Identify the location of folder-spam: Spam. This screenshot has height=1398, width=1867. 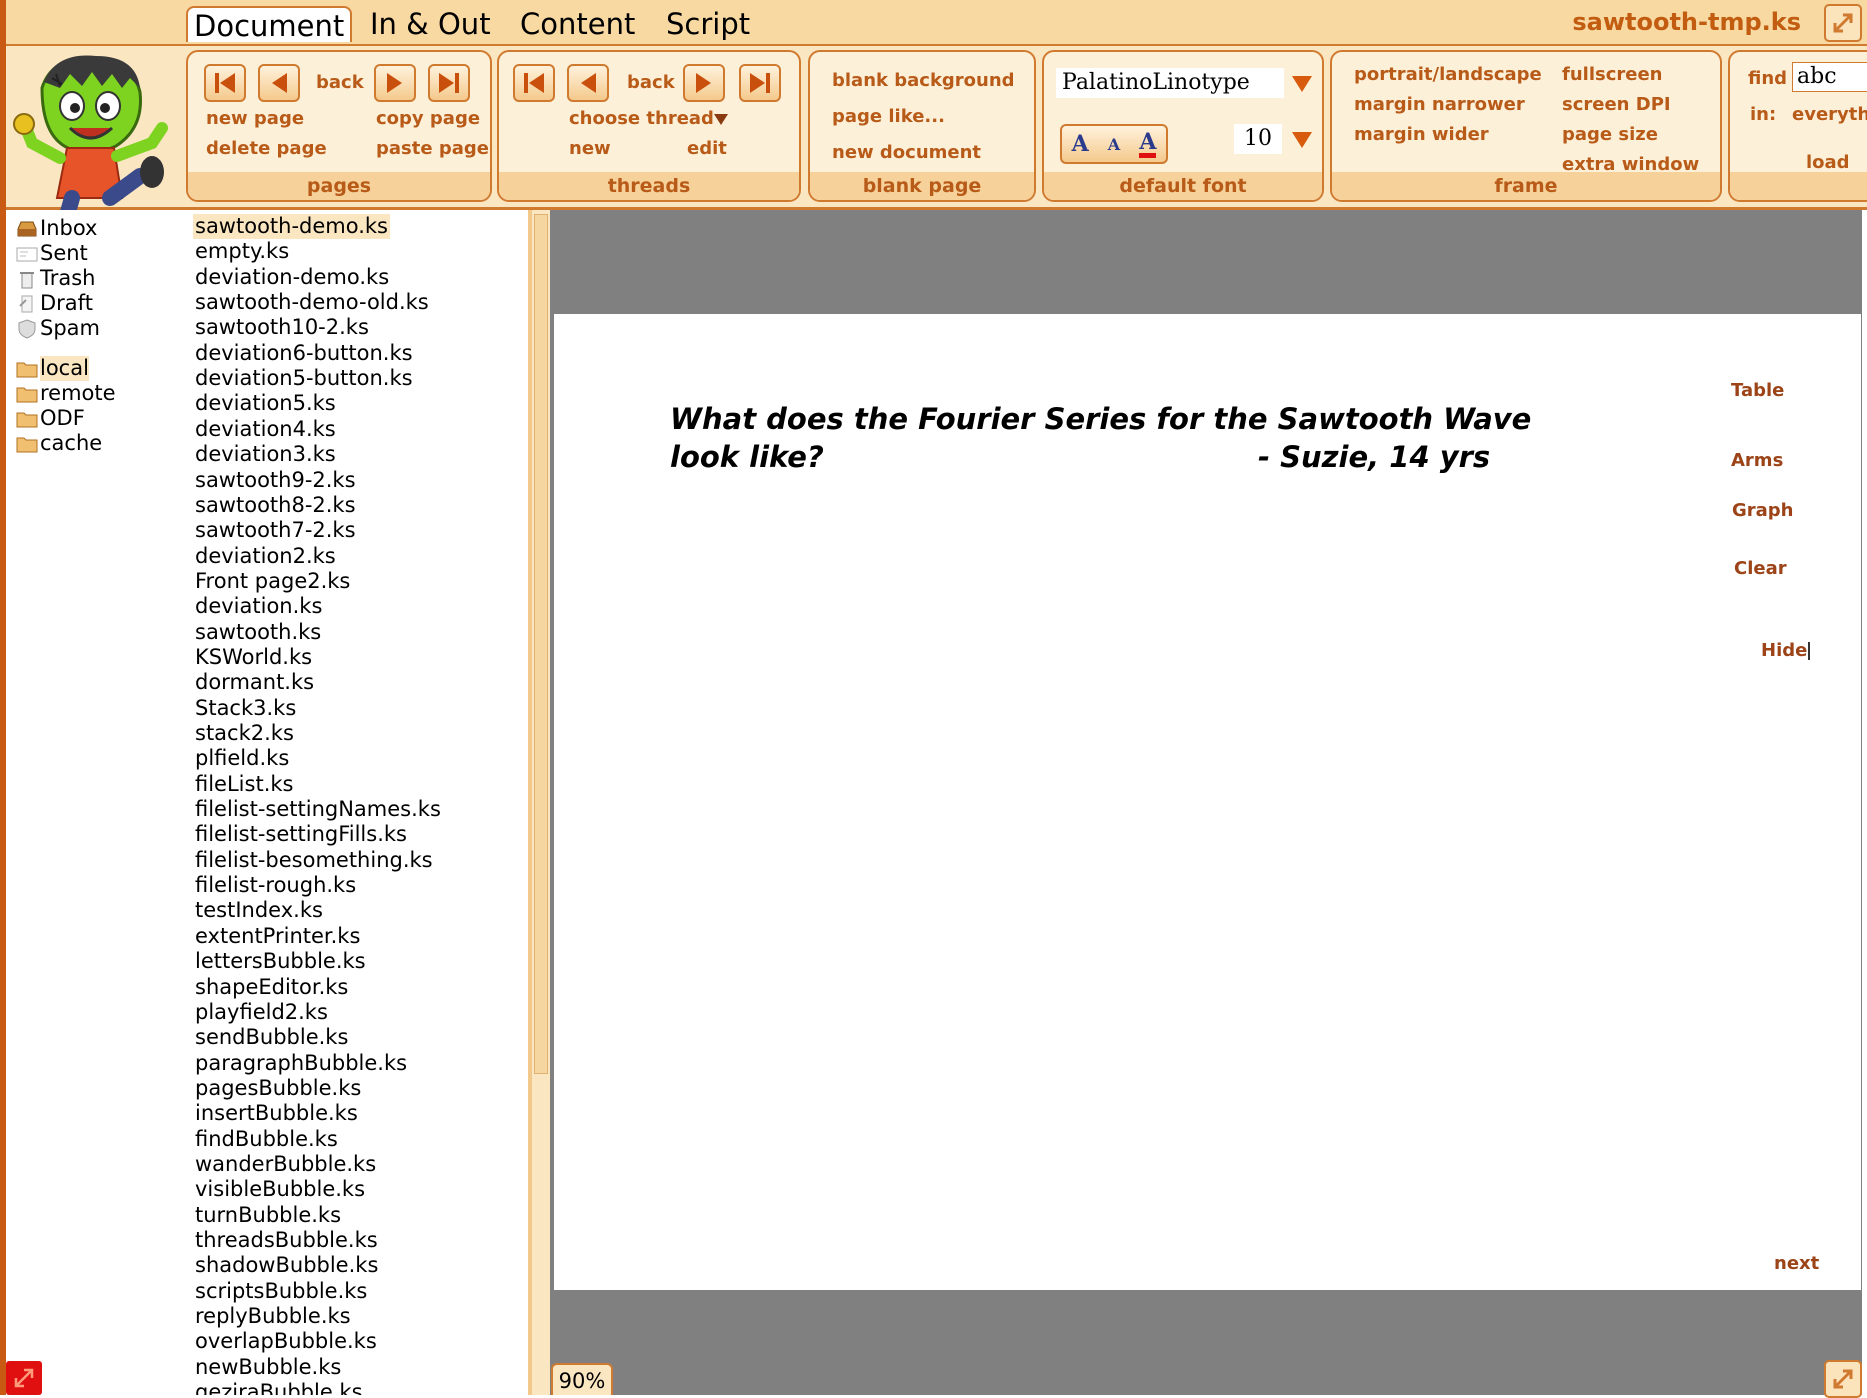
(58, 328).